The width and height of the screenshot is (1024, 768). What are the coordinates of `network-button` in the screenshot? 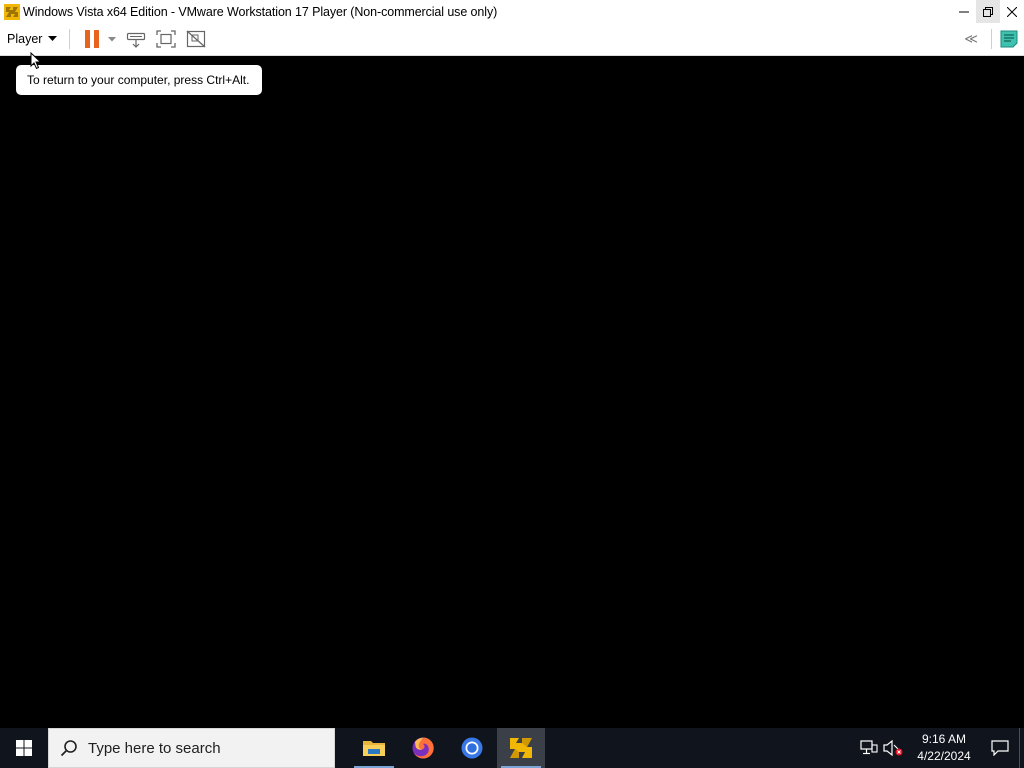 It's located at (869, 748).